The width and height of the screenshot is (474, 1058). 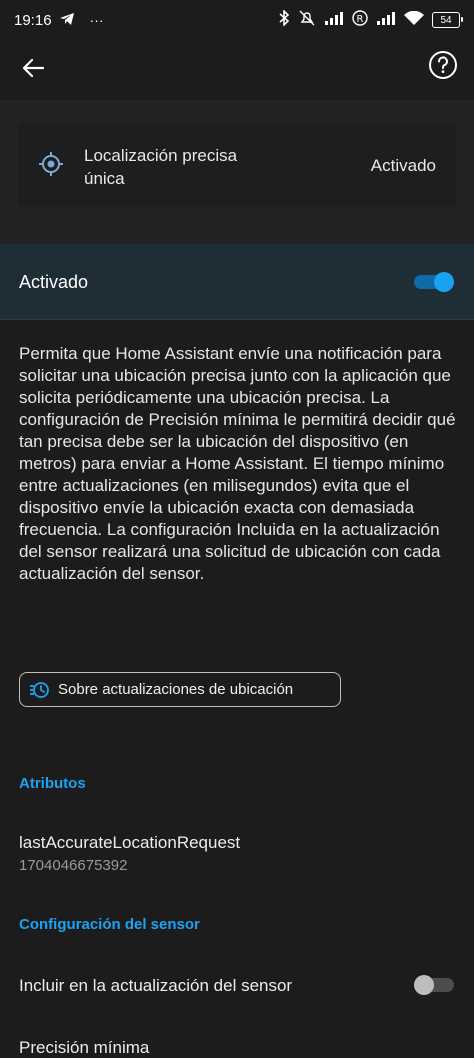 I want to click on battery-level: 54, so click(x=446, y=20).